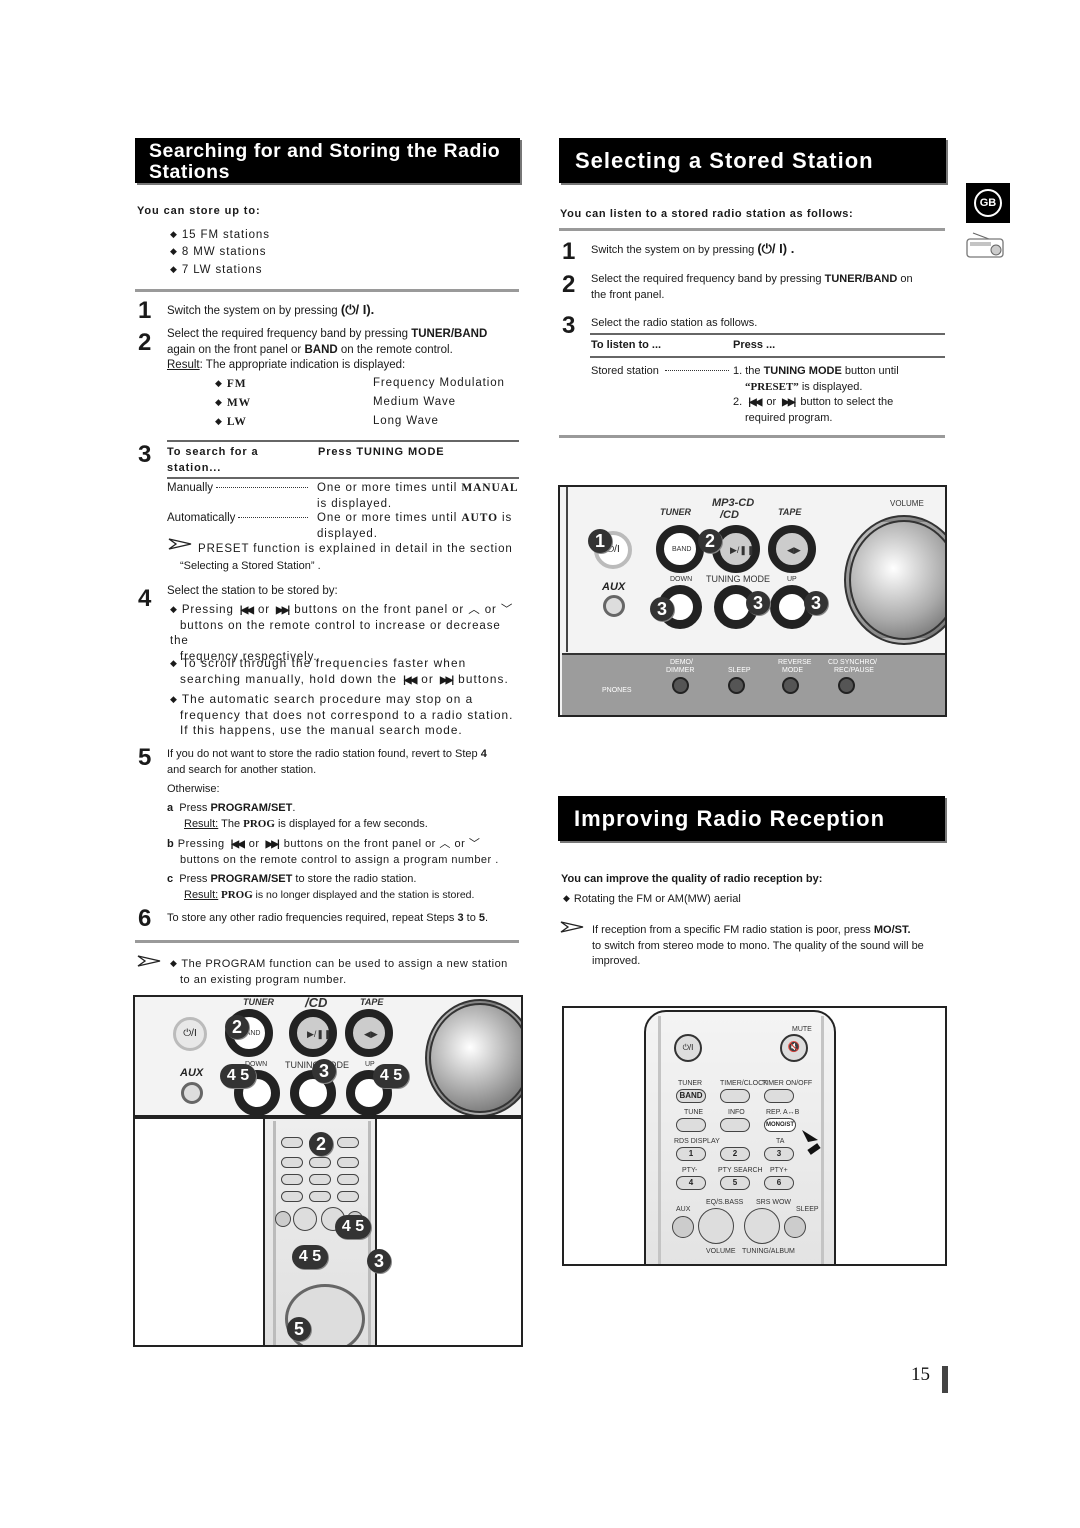 This screenshot has height=1528, width=1080. What do you see at coordinates (652, 899) in the screenshot?
I see `bullet: ◆ Rotating the FM or AM(MW) aerial` at bounding box center [652, 899].